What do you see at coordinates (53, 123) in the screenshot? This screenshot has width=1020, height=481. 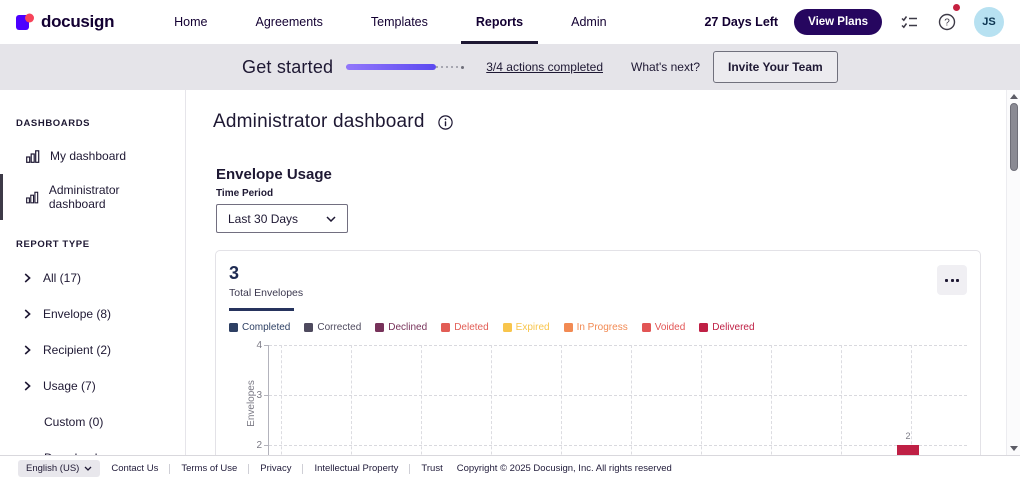 I see `sidebar-header-dashboards: DASHBOARDS` at bounding box center [53, 123].